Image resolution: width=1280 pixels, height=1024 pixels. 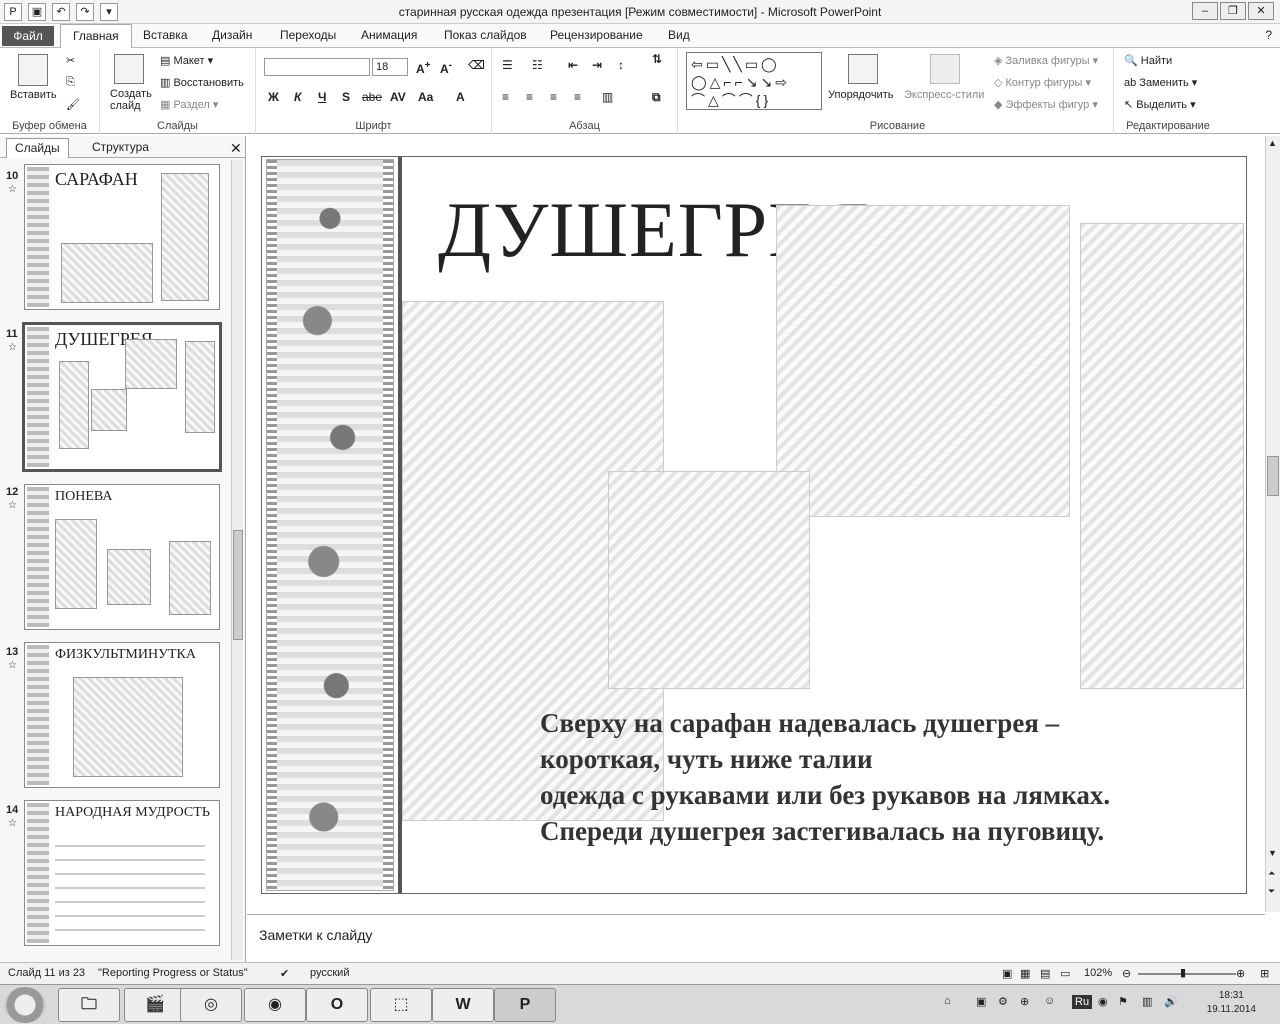 I want to click on strikethrough-button: abe, so click(x=372, y=97).